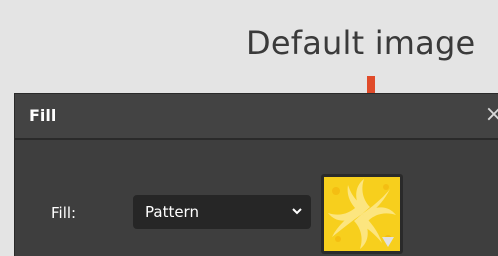 The image size is (498, 256). I want to click on fill-type-value: Pattern, so click(172, 212).